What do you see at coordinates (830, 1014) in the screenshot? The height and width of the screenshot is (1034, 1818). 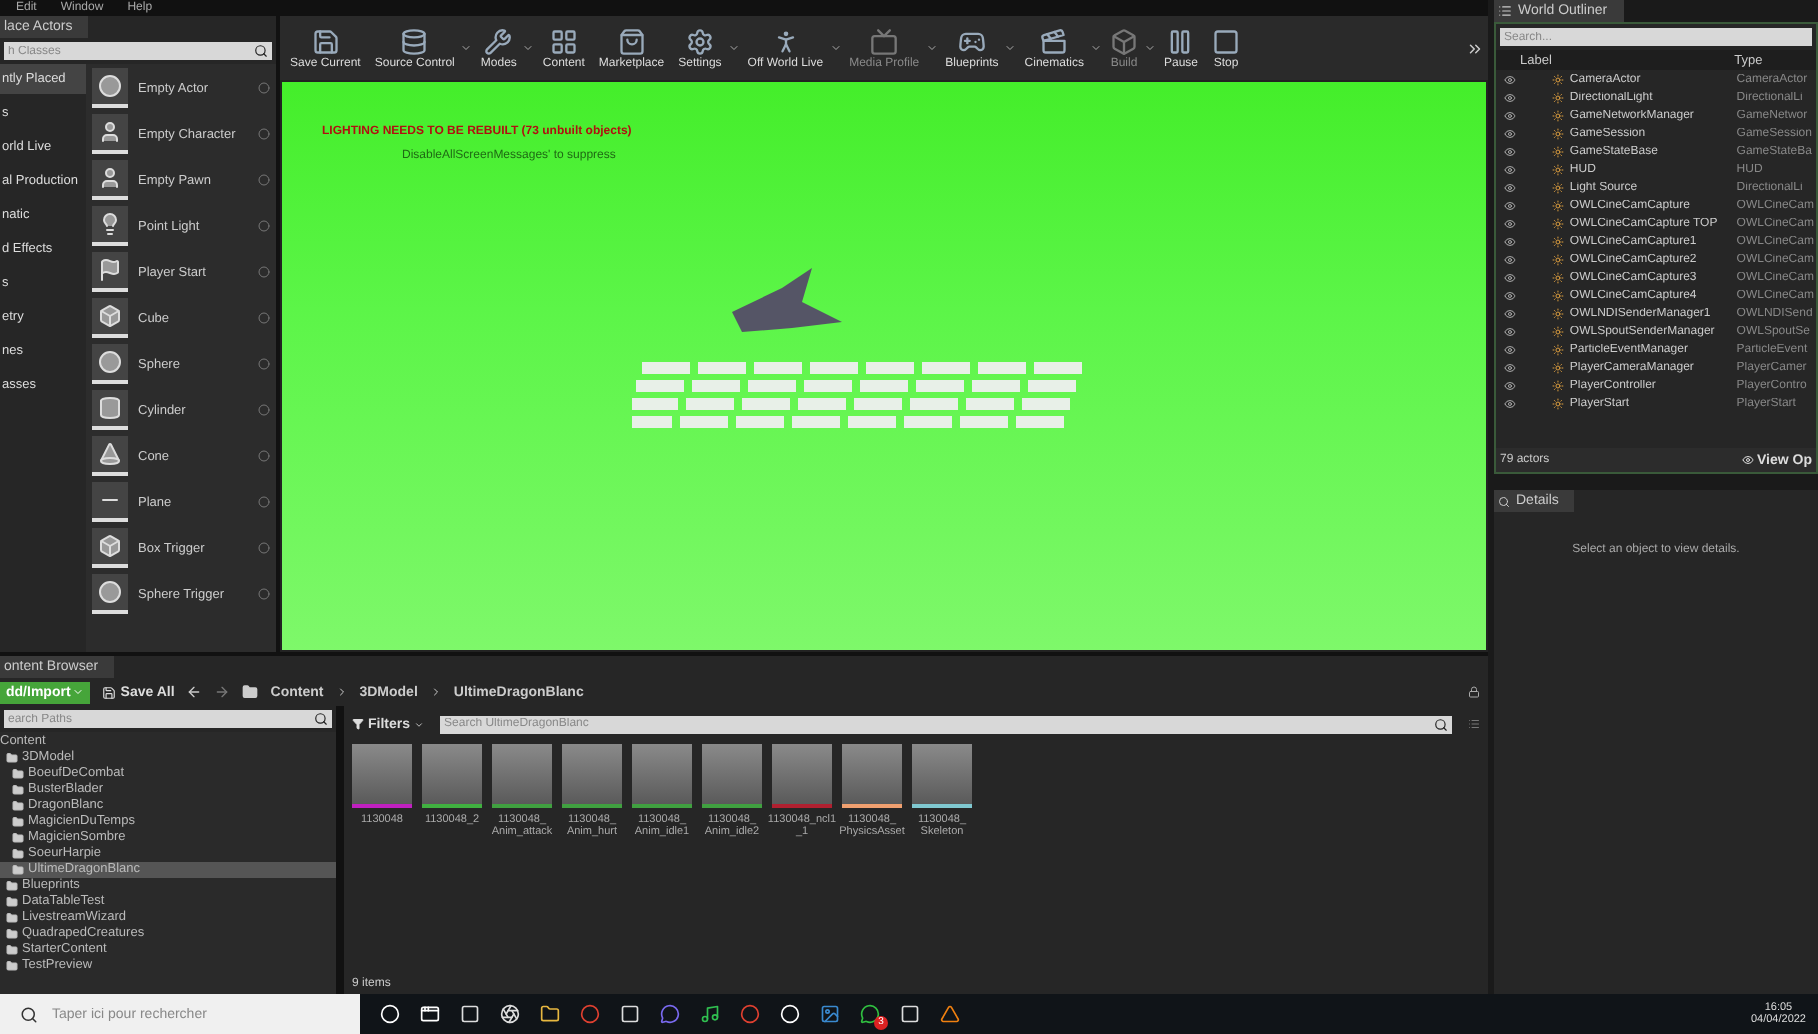 I see `image-icon` at bounding box center [830, 1014].